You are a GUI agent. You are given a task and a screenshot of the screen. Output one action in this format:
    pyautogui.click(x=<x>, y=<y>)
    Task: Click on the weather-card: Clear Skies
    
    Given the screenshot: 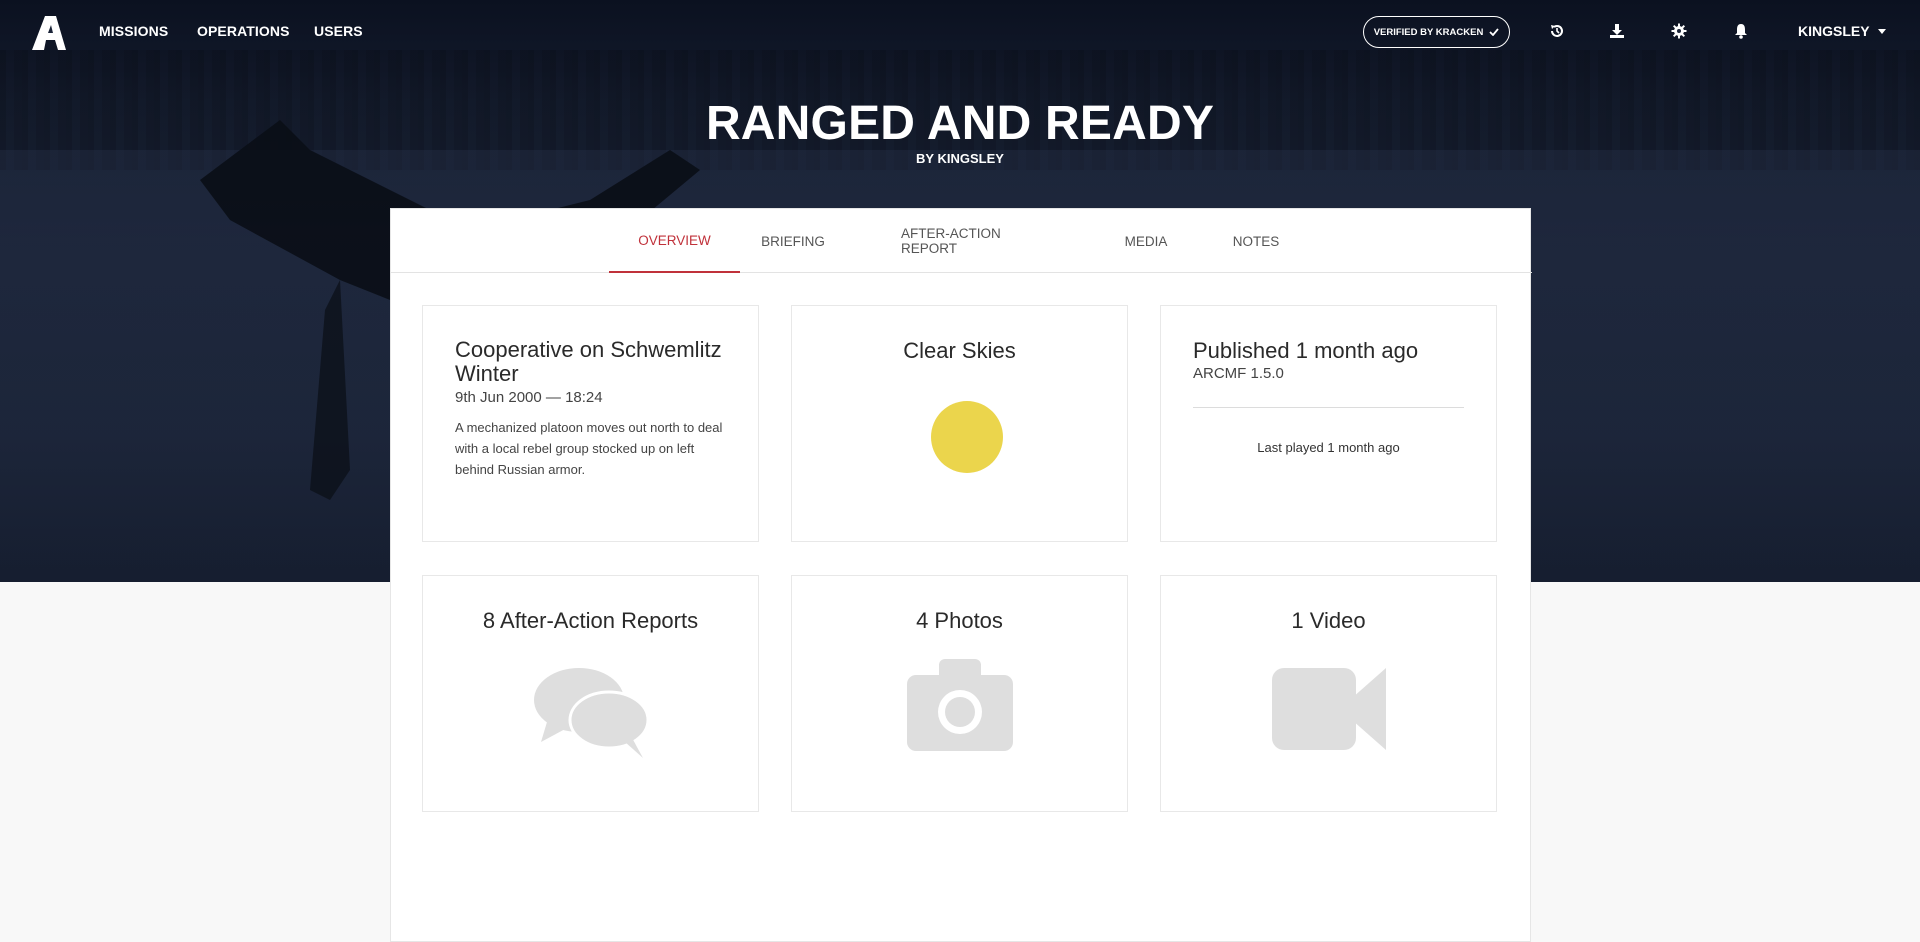 What is the action you would take?
    pyautogui.click(x=959, y=423)
    